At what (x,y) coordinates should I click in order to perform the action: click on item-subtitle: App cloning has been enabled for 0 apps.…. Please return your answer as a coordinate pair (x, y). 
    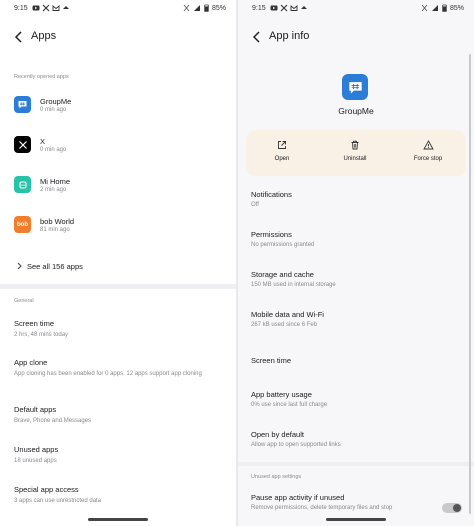
    Looking at the image, I should click on (108, 374).